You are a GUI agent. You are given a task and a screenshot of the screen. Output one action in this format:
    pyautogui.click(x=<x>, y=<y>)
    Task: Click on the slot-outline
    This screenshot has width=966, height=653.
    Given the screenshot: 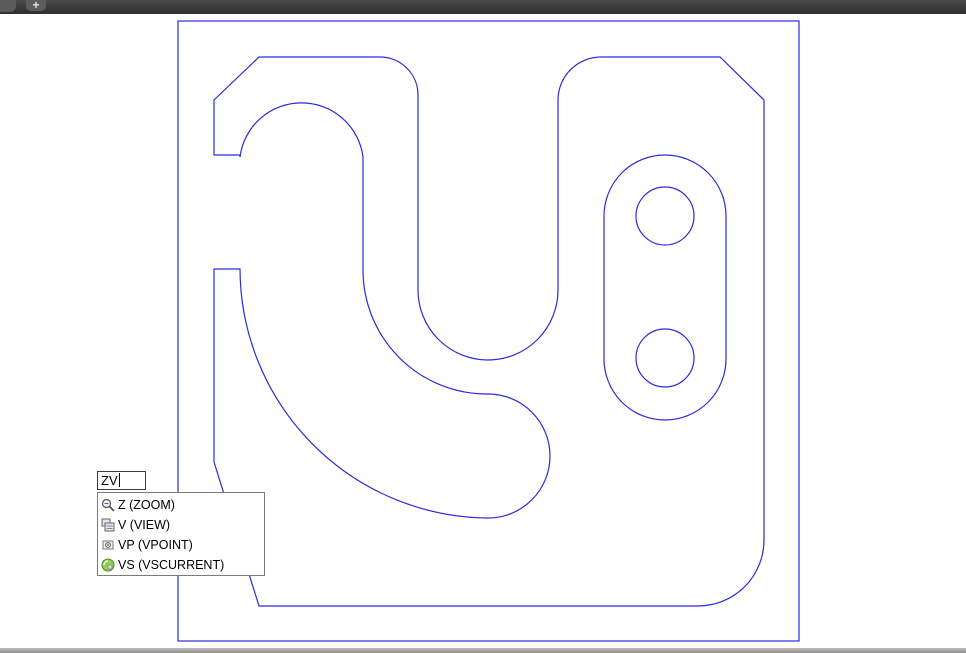 What is the action you would take?
    pyautogui.click(x=665, y=287)
    